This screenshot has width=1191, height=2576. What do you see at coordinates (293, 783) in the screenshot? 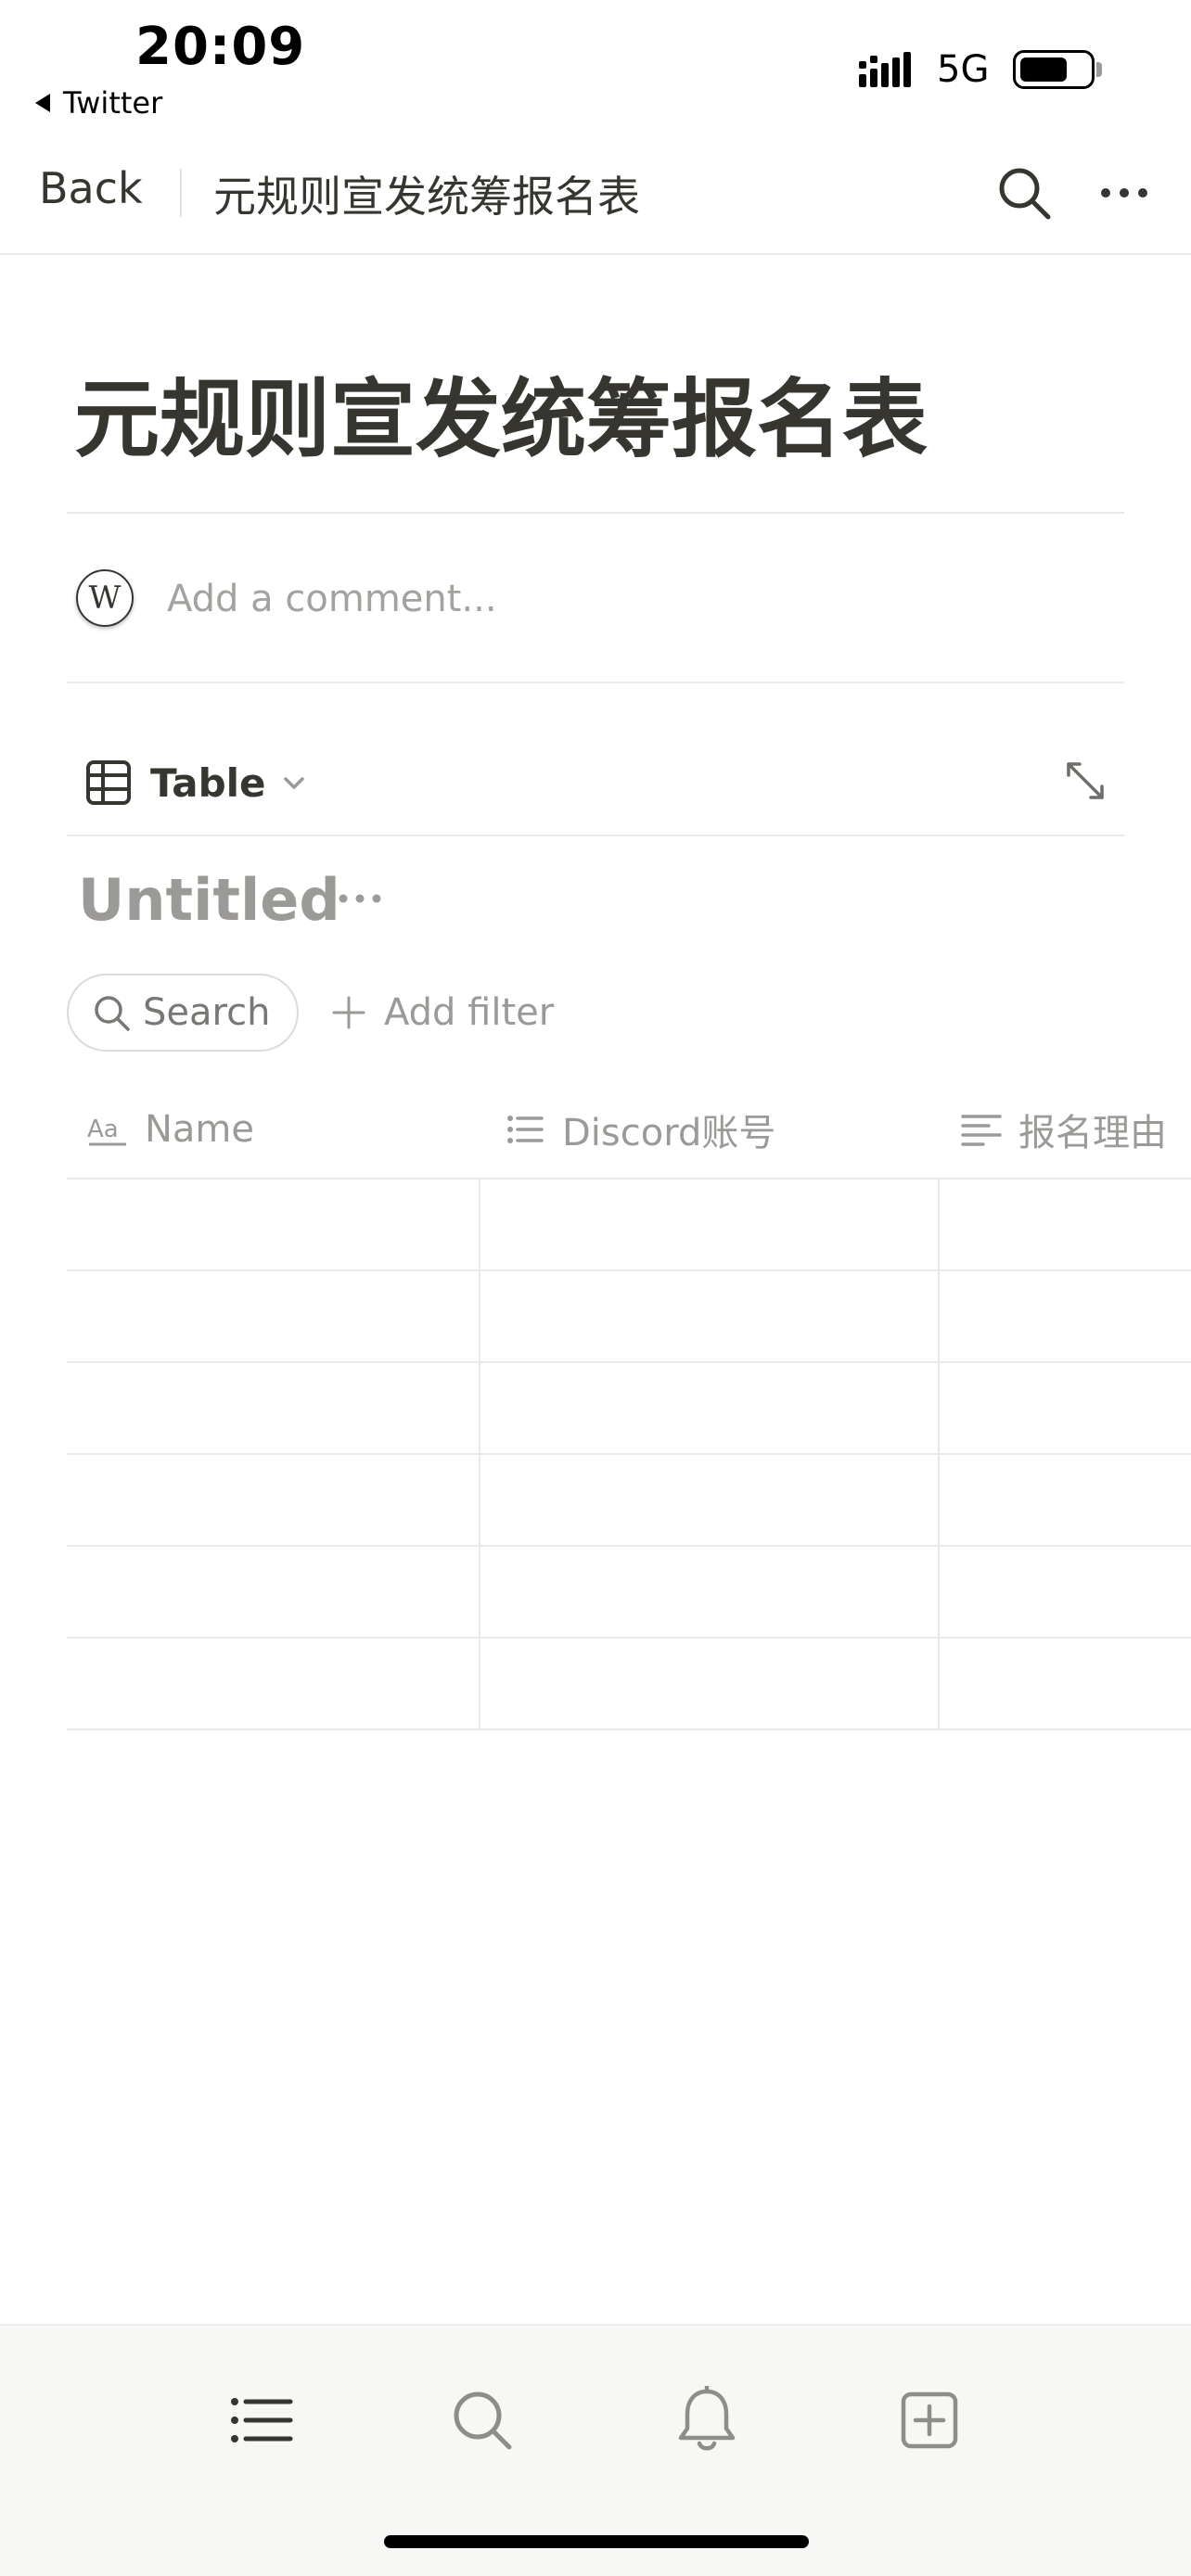
I see `chevron-down-icon` at bounding box center [293, 783].